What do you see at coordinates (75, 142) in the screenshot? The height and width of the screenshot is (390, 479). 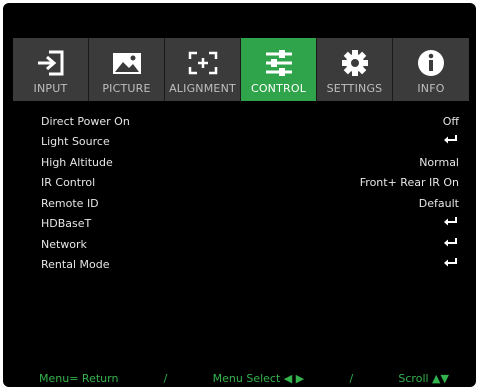 I see `menu-item-label: Light Source` at bounding box center [75, 142].